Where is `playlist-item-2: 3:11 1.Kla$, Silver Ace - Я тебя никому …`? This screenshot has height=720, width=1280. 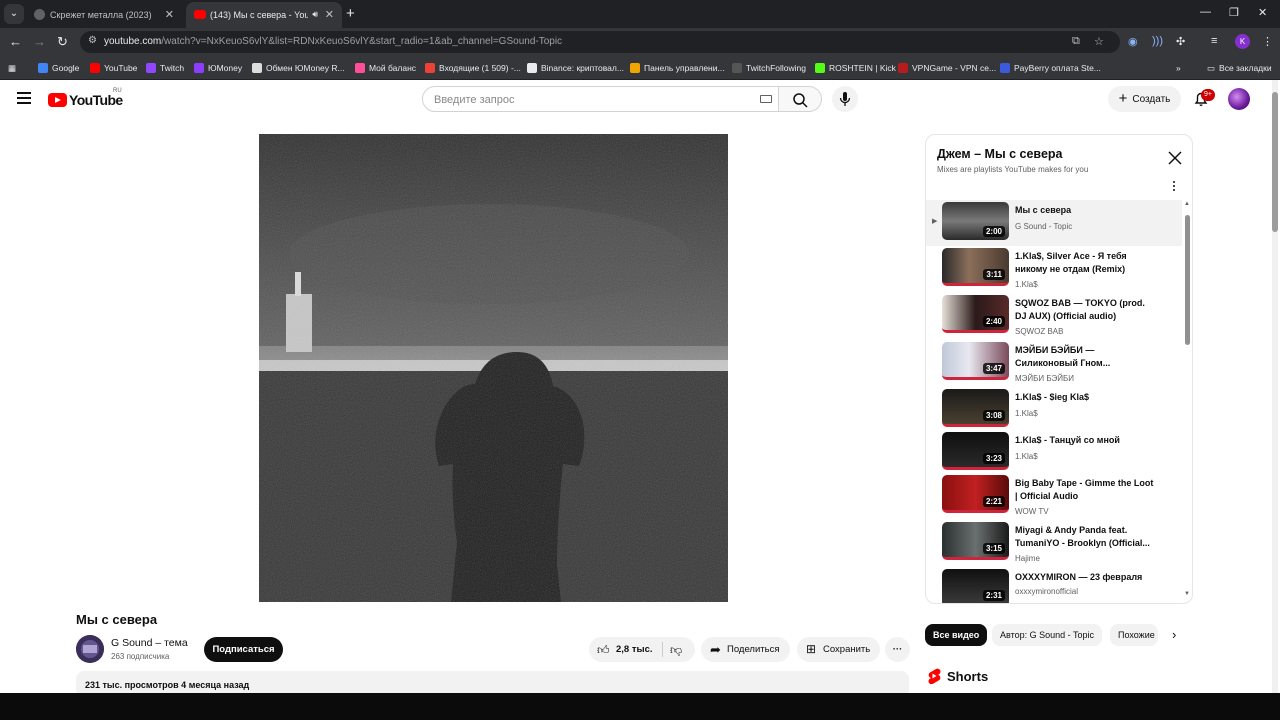
playlist-item-2: 3:11 1.Kla$, Silver Ace - Я тебя никому … is located at coordinates (1054, 269).